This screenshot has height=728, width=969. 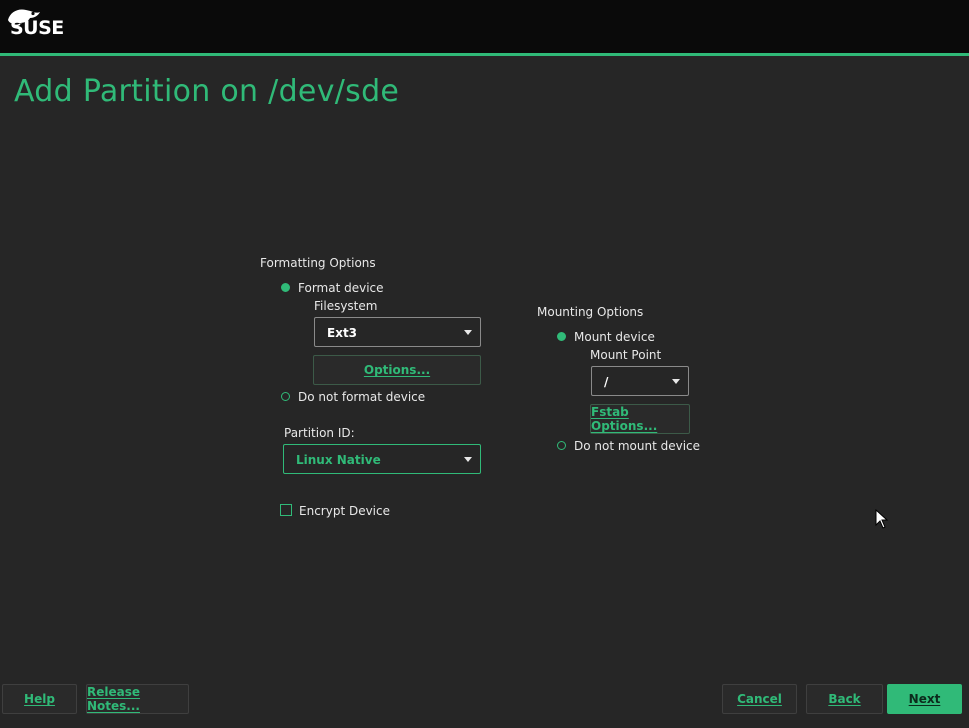 I want to click on mouse-pointer-icon, so click(x=882, y=519).